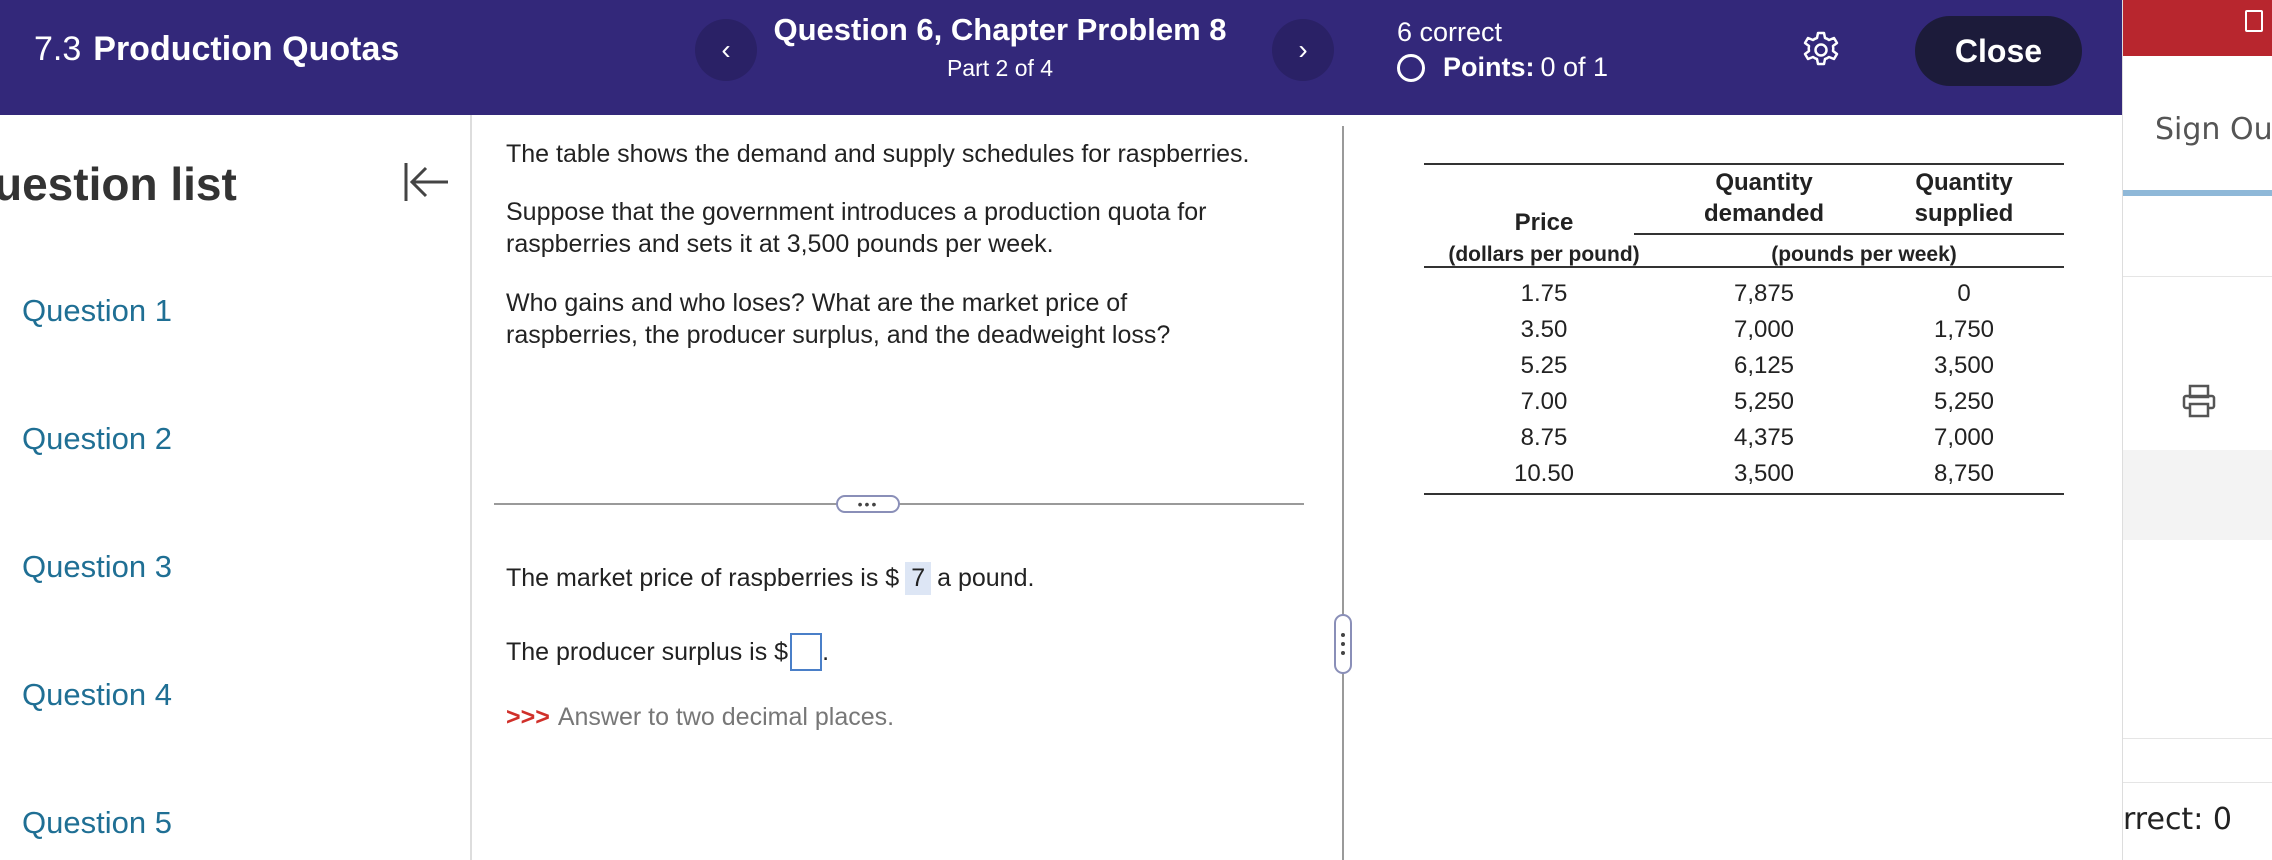 The image size is (2272, 860). Describe the element at coordinates (1964, 293) in the screenshot. I see `supplied-cell: 0` at that location.